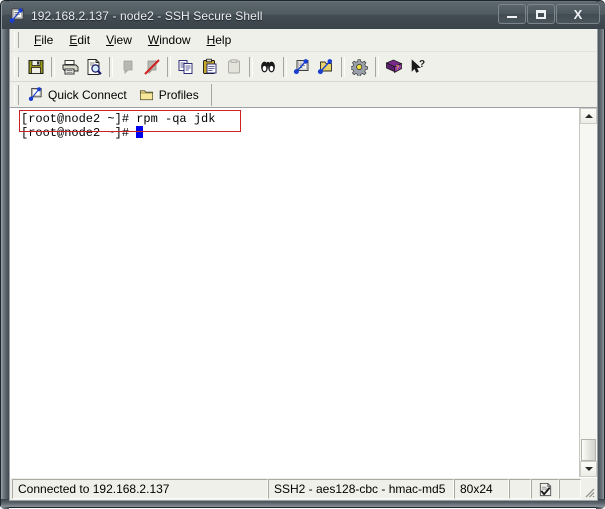  Describe the element at coordinates (360, 66) in the screenshot. I see `settings-icon` at that location.